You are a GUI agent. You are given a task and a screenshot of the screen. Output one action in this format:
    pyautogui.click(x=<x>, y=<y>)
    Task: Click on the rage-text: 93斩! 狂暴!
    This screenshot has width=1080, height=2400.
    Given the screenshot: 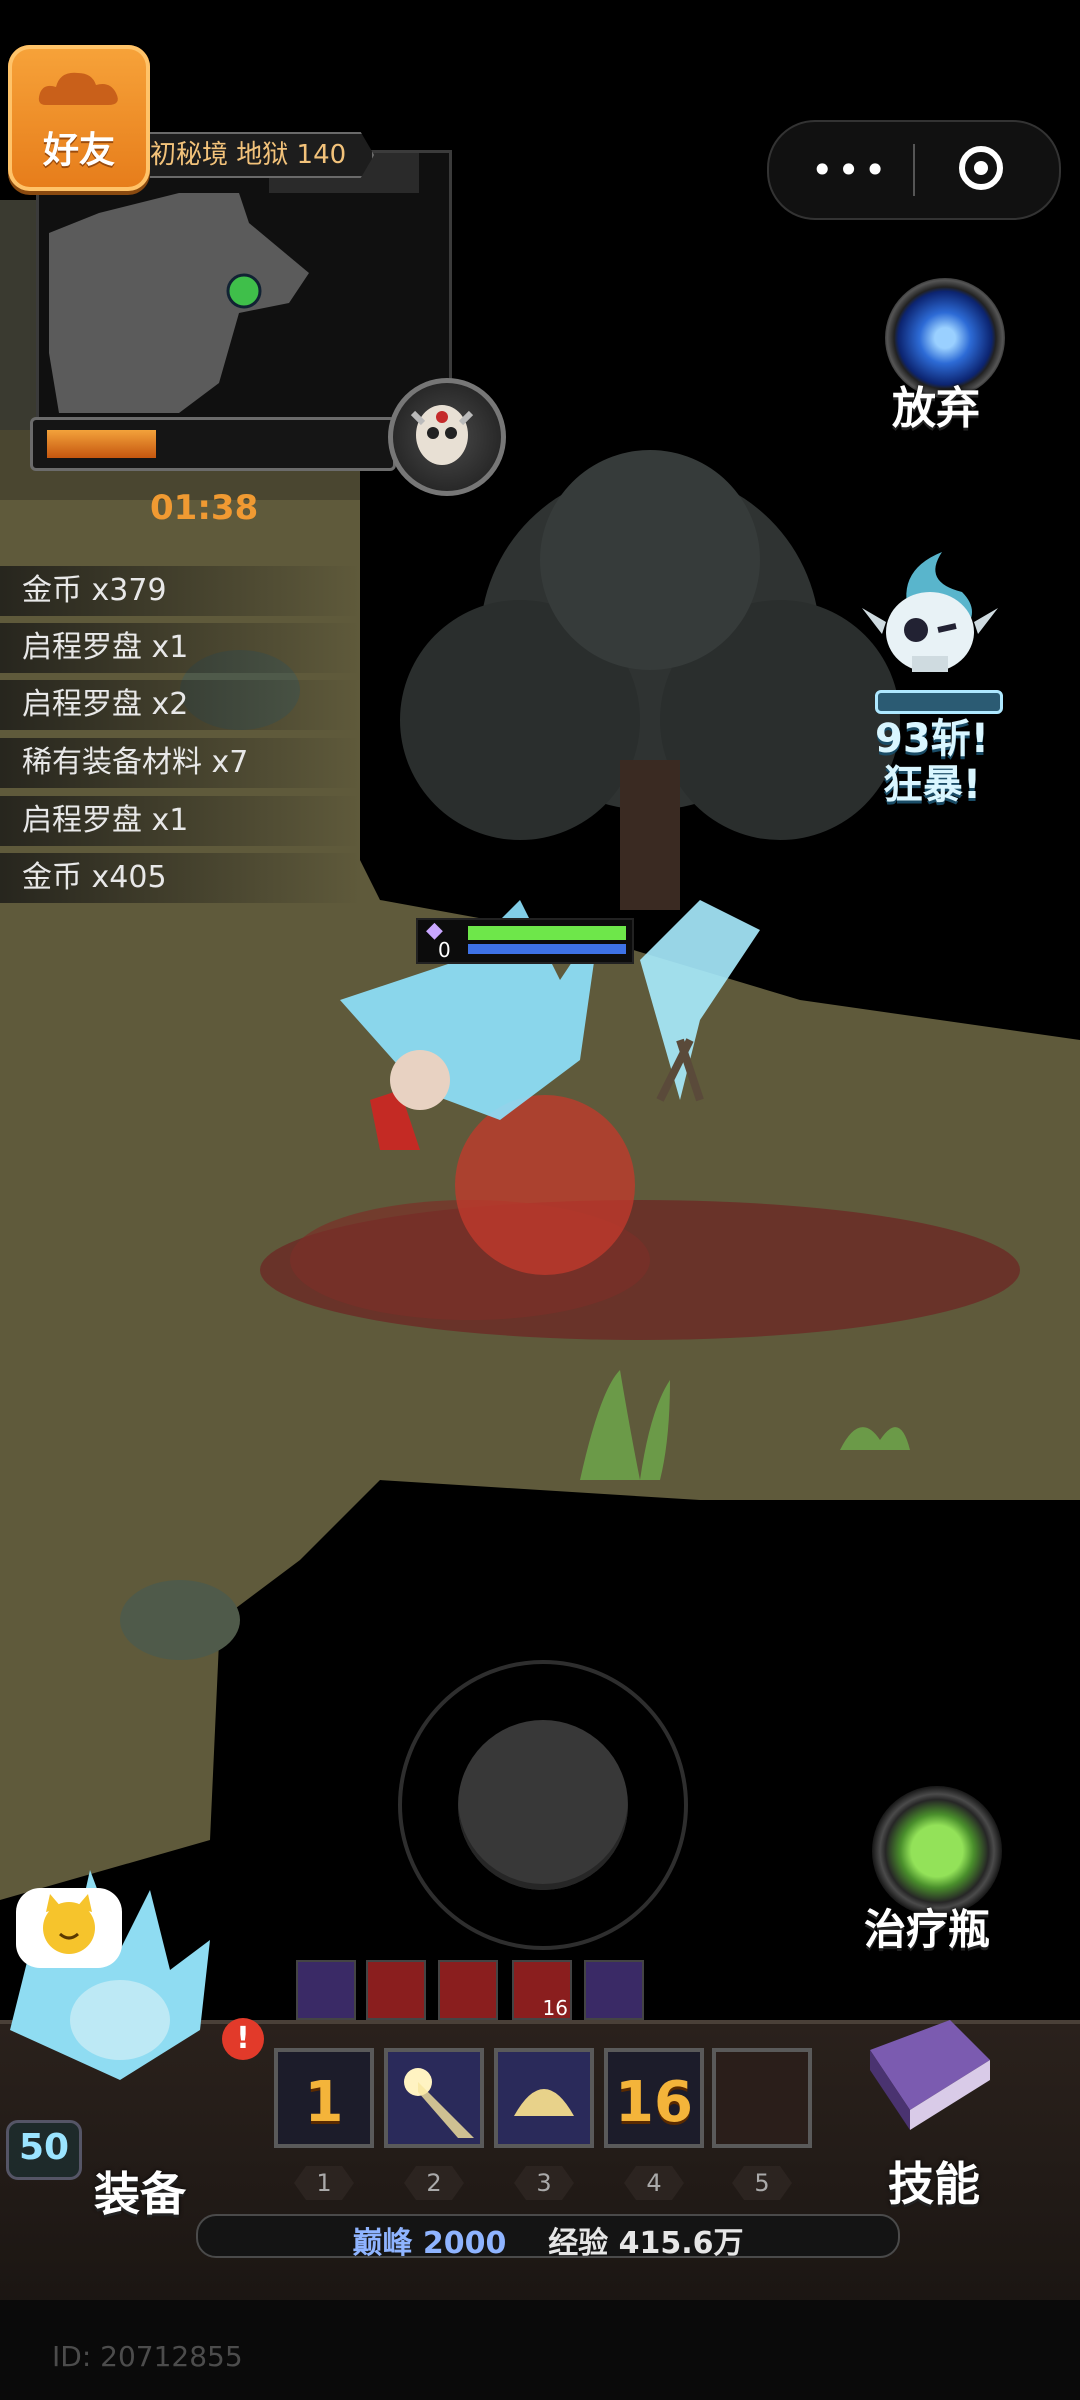 What is the action you would take?
    pyautogui.click(x=932, y=762)
    